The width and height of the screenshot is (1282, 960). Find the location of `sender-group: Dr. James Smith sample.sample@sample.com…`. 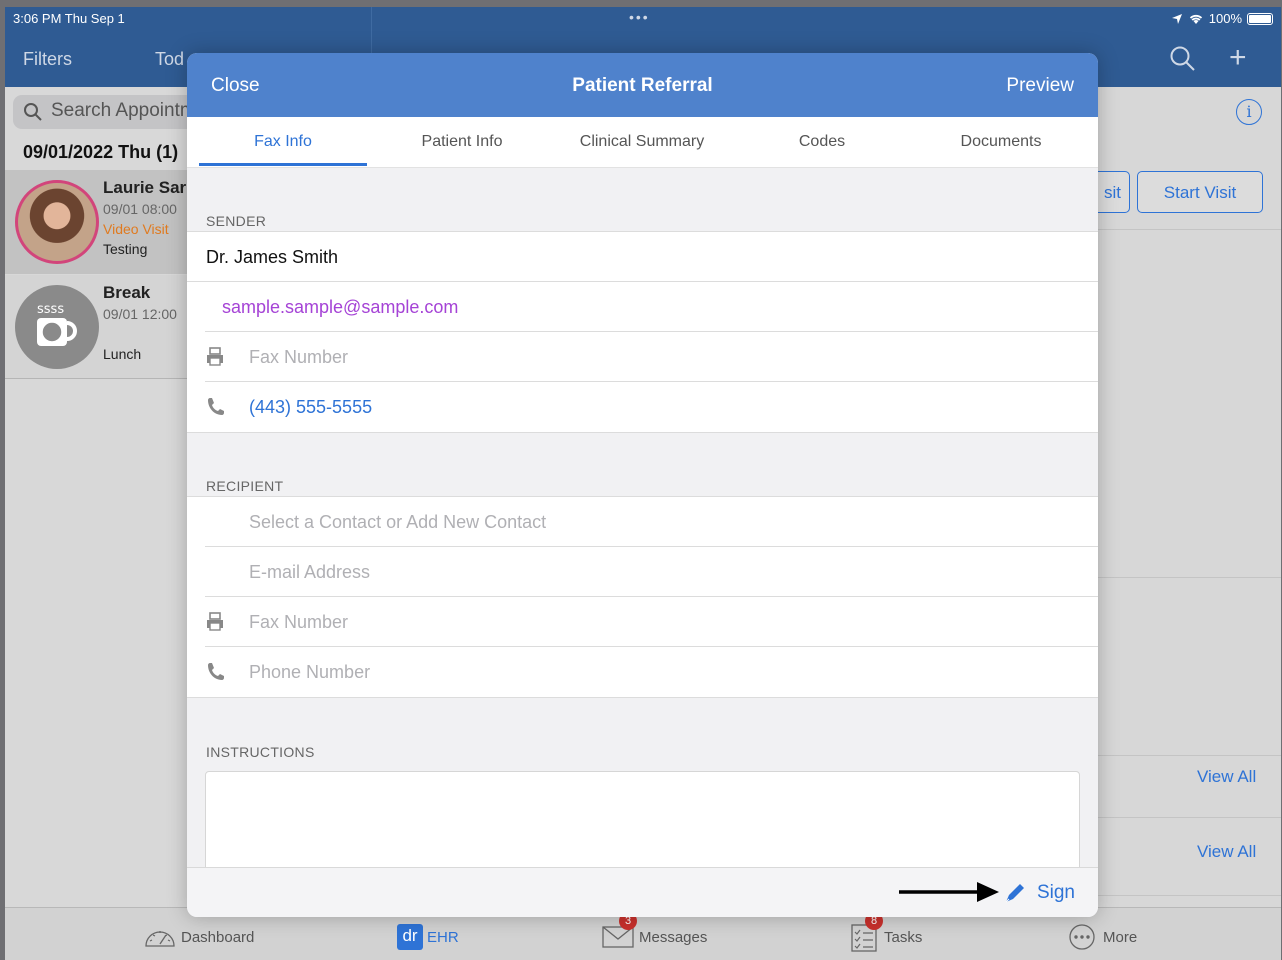

sender-group: Dr. James Smith sample.sample@sample.com… is located at coordinates (642, 332).